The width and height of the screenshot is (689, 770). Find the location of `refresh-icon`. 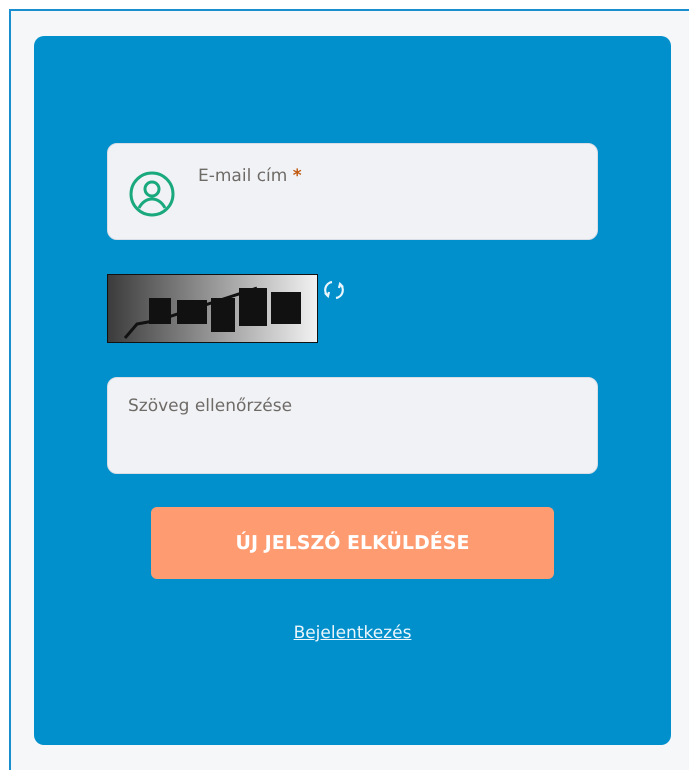

refresh-icon is located at coordinates (334, 290).